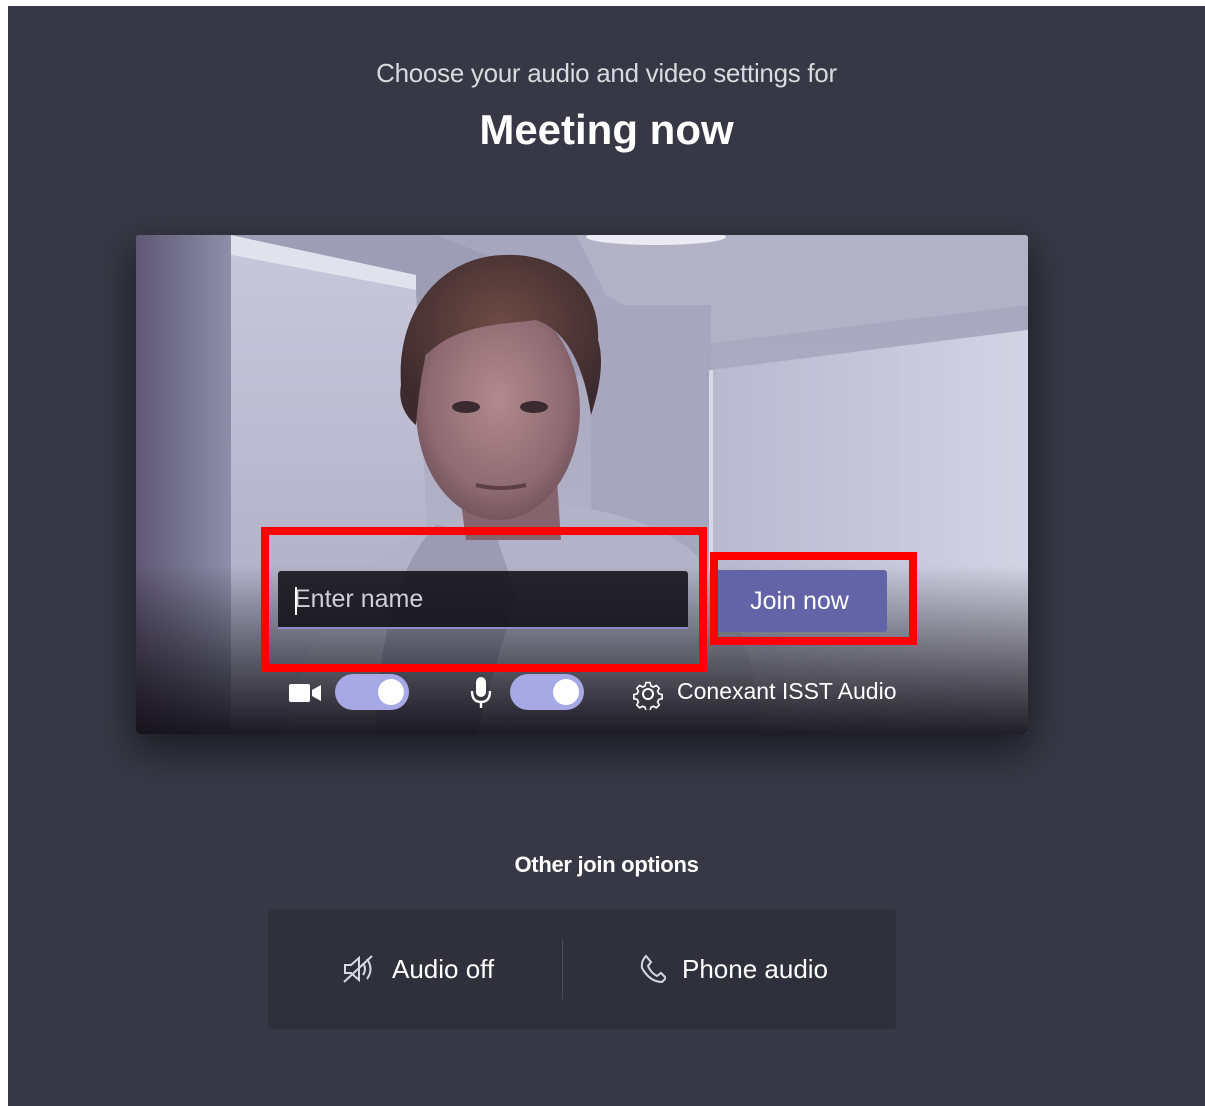 Image resolution: width=1205 pixels, height=1106 pixels. I want to click on page-subtitle: Choose your audio and video settings for, so click(606, 73).